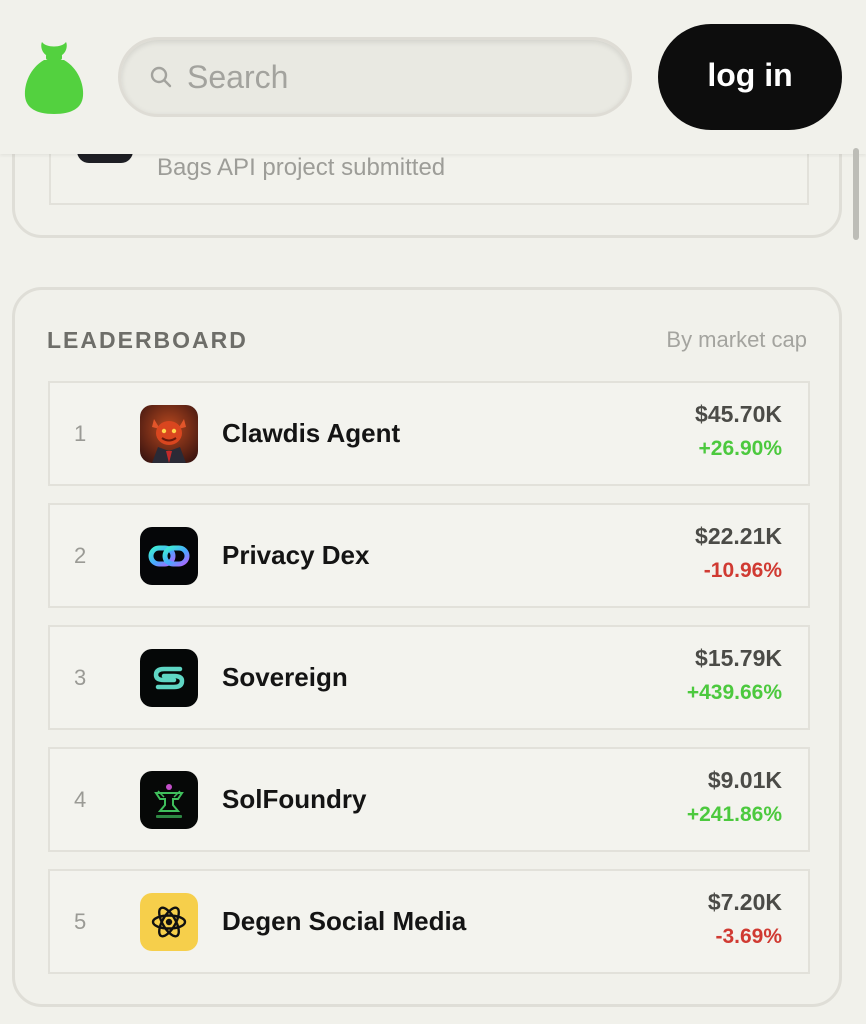  What do you see at coordinates (344, 921) in the screenshot?
I see `token-name: Degen Social Media` at bounding box center [344, 921].